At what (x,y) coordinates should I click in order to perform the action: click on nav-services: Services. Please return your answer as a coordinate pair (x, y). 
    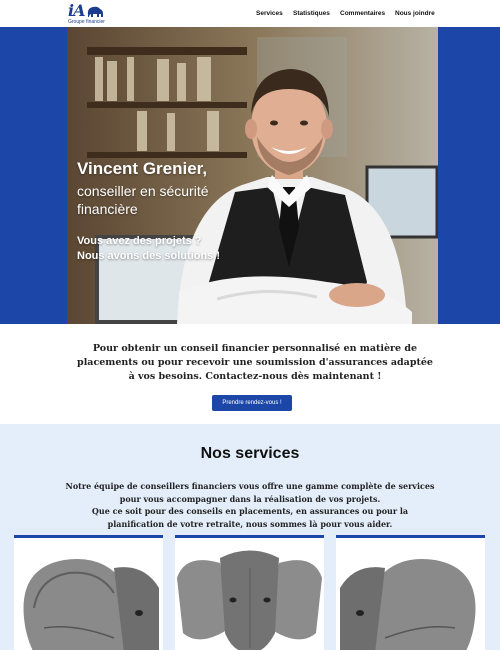
    Looking at the image, I should click on (269, 13).